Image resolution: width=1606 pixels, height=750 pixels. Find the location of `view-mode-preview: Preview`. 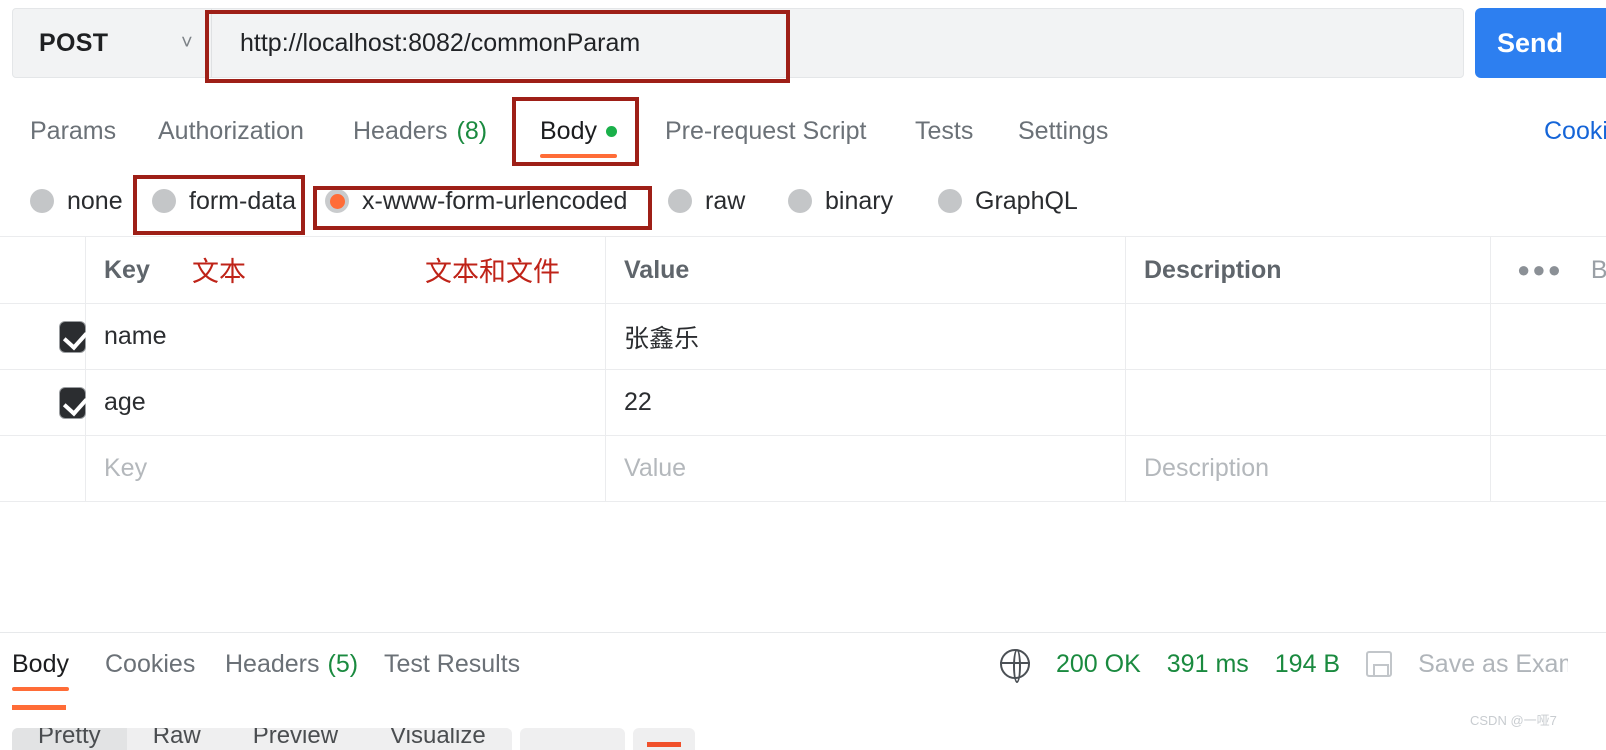

view-mode-preview: Preview is located at coordinates (295, 739).